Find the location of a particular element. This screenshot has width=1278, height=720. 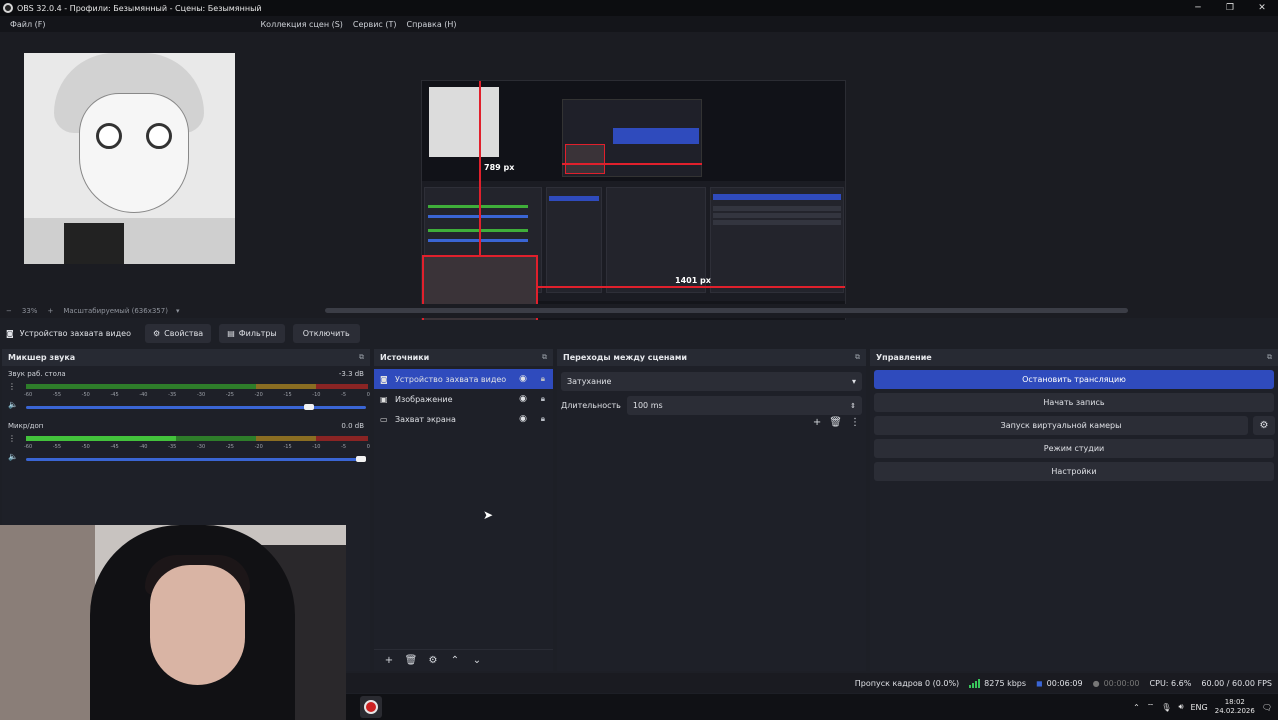

maximize-button: ❐ is located at coordinates (1230, 8).